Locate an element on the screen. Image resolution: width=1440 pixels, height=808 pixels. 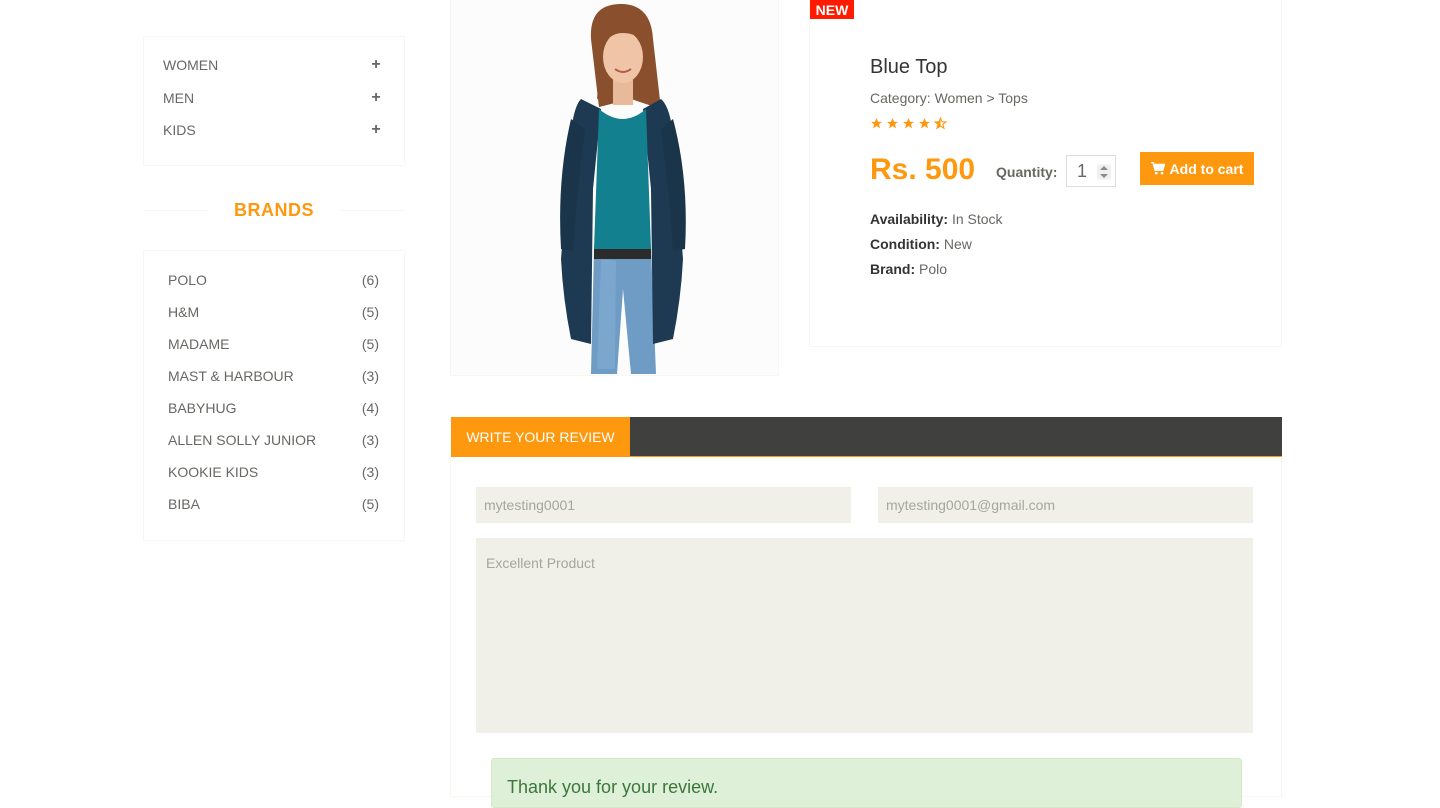
spinner-arrows-icon is located at coordinates (1104, 172).